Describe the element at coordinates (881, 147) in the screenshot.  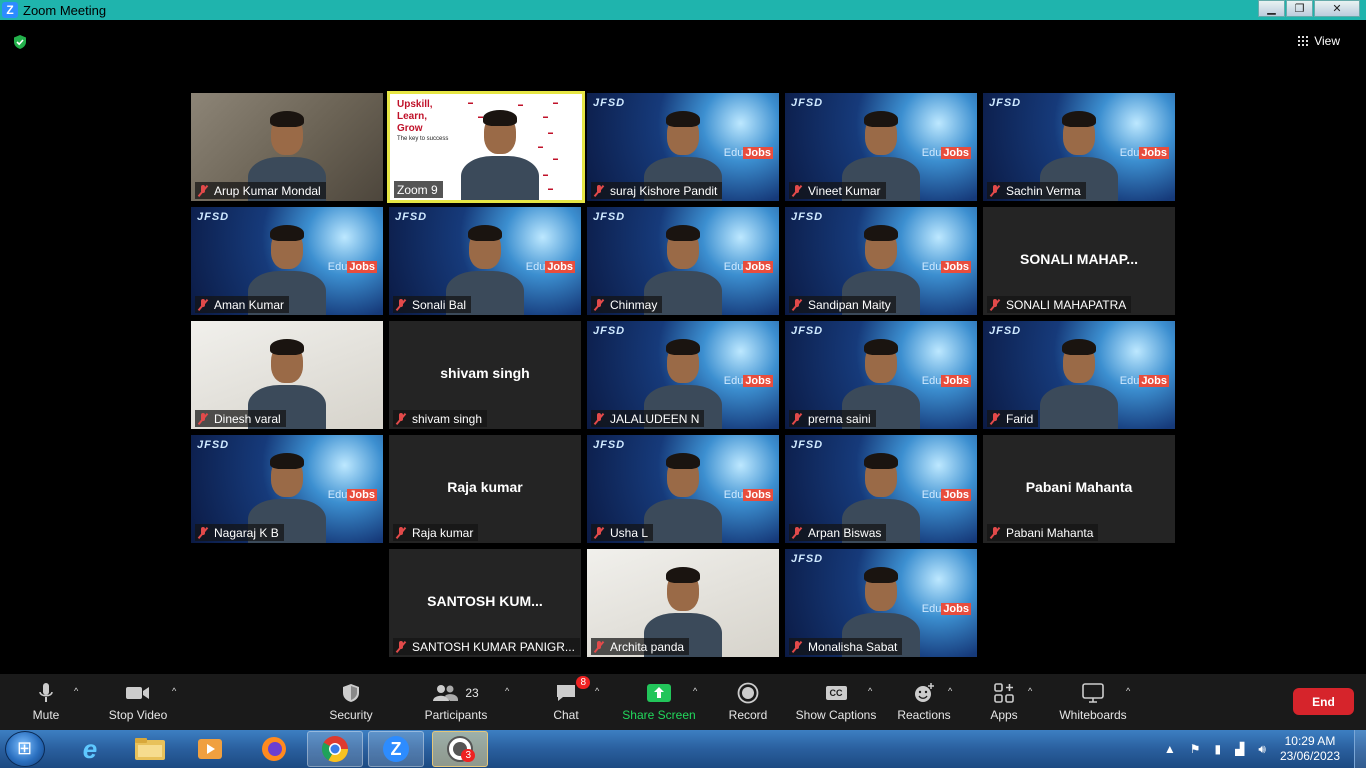
I see `participant-tile: JFSD Edu Jobs Vineet Kumar` at that location.